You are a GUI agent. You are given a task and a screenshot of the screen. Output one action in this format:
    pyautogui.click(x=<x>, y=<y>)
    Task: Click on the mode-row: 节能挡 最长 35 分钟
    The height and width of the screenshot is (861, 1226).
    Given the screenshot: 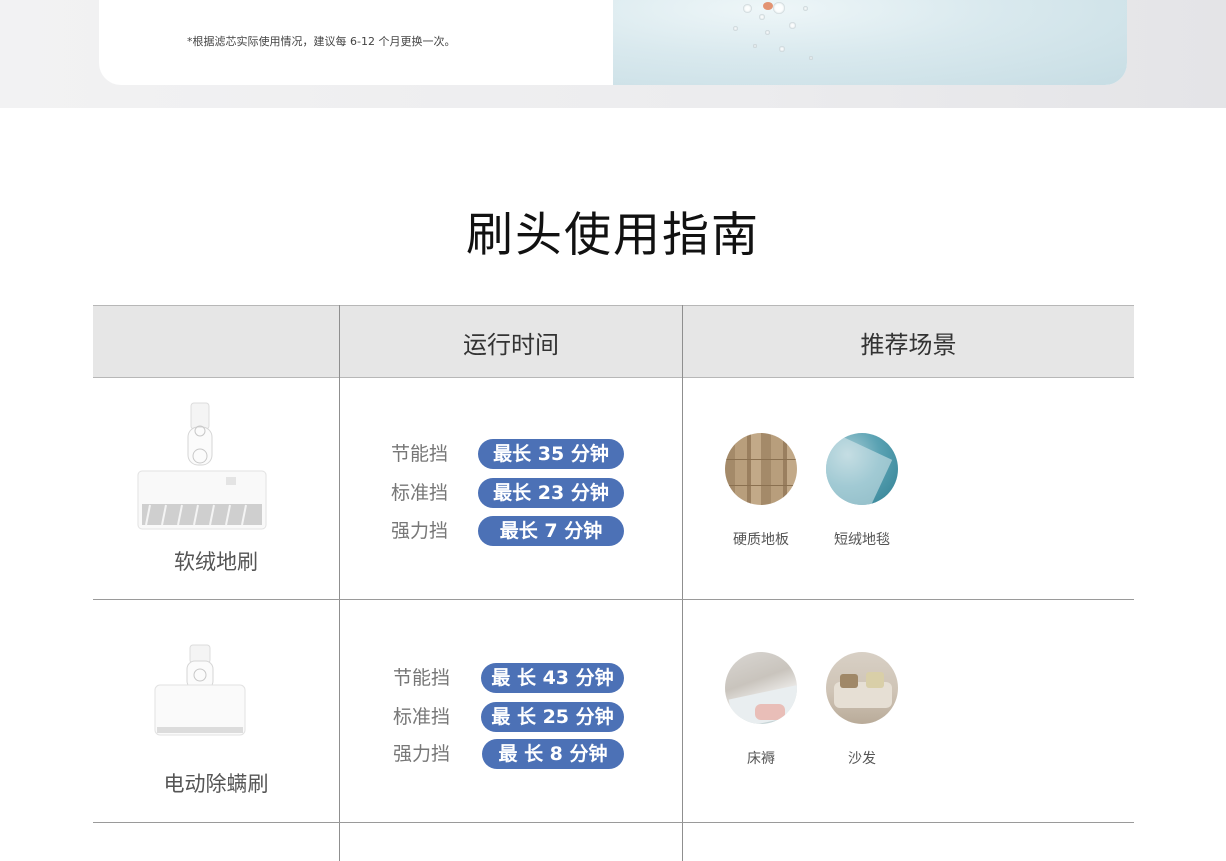 What is the action you would take?
    pyautogui.click(x=511, y=454)
    